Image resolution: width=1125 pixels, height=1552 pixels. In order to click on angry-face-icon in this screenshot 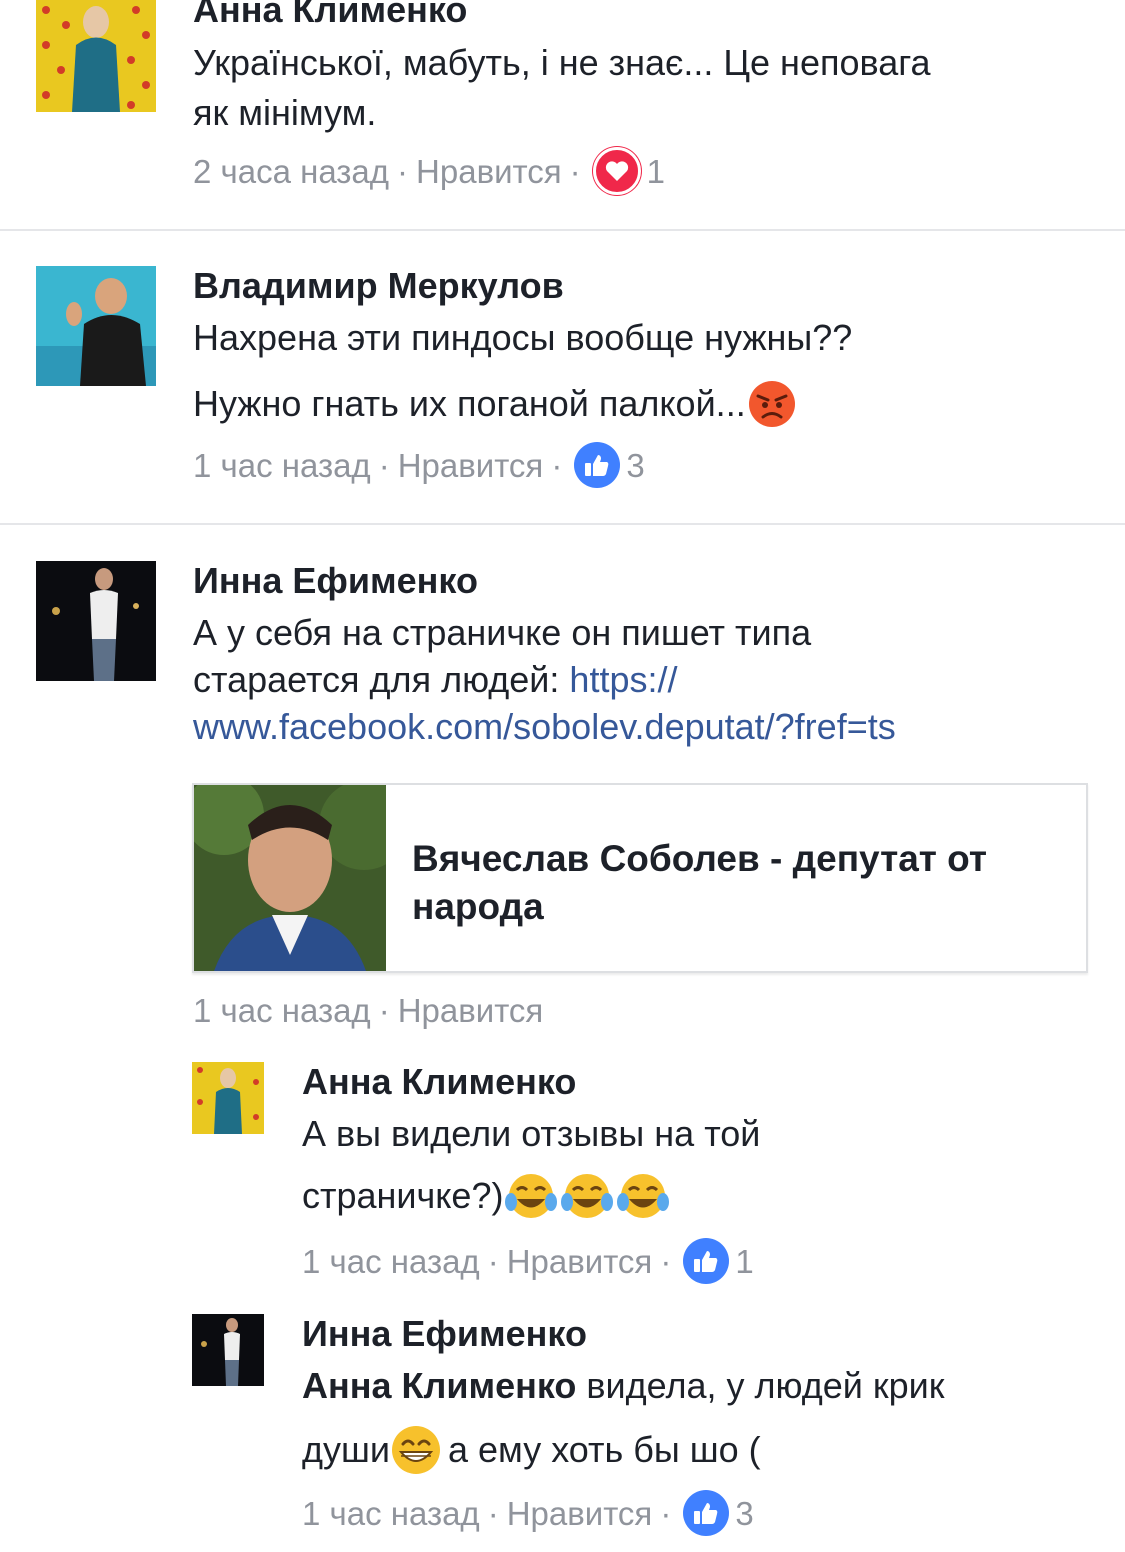, I will do `click(771, 404)`.